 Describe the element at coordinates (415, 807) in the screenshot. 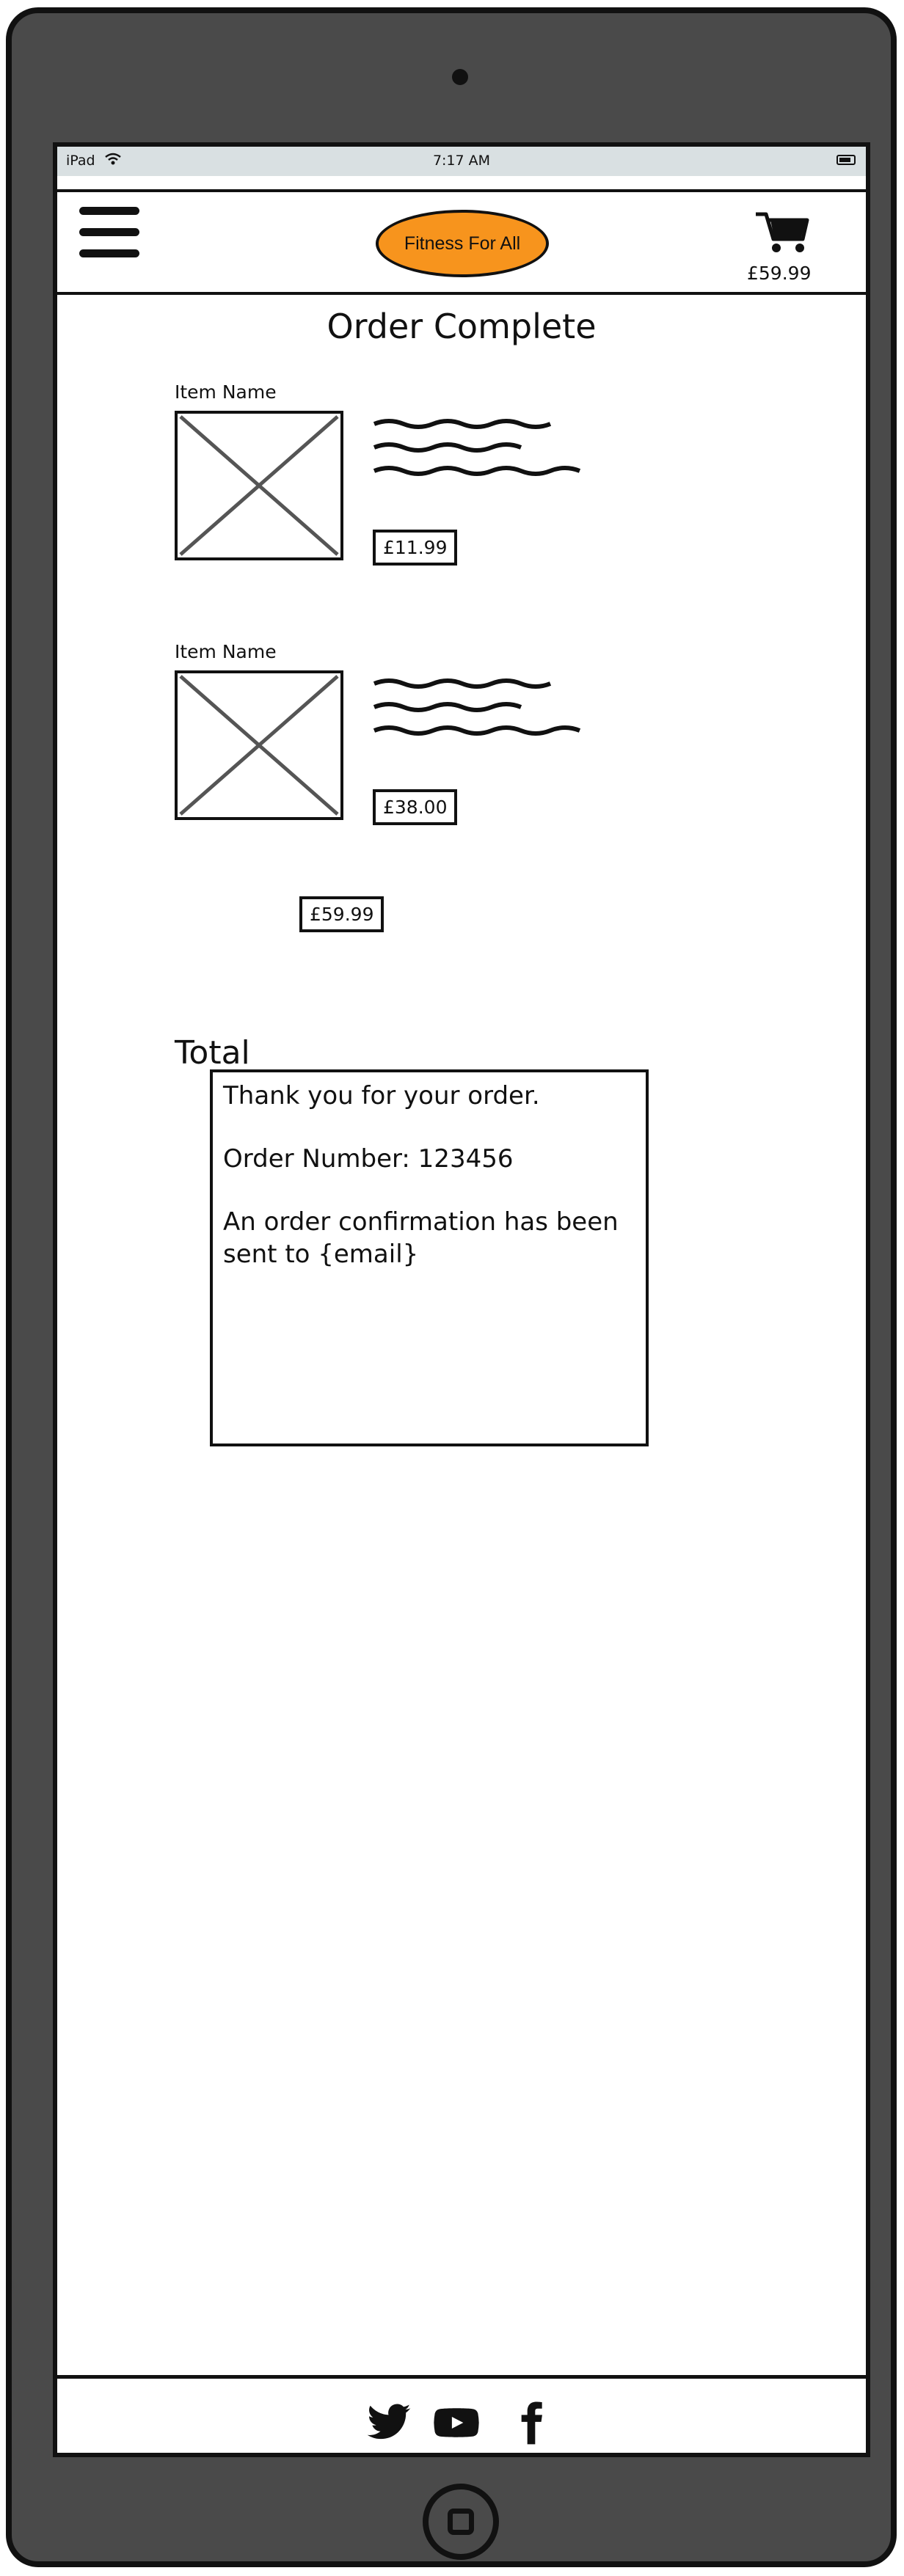

I see `item-price: £38.00` at that location.